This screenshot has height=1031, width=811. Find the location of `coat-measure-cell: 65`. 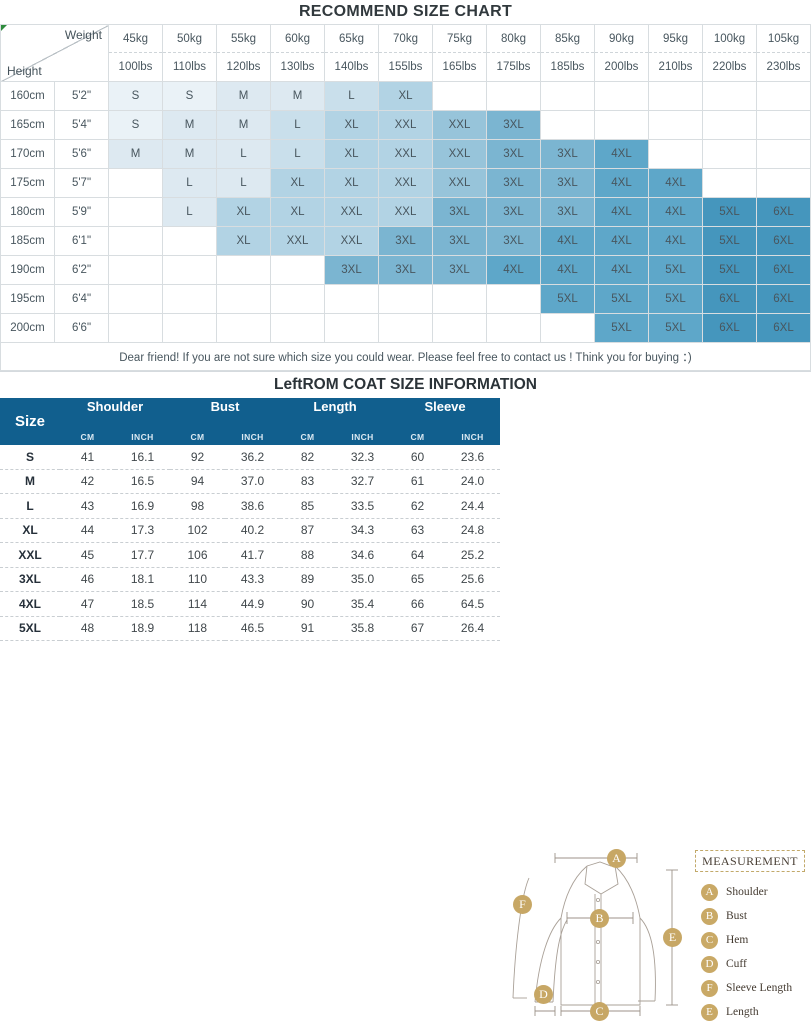

coat-measure-cell: 65 is located at coordinates (418, 579).